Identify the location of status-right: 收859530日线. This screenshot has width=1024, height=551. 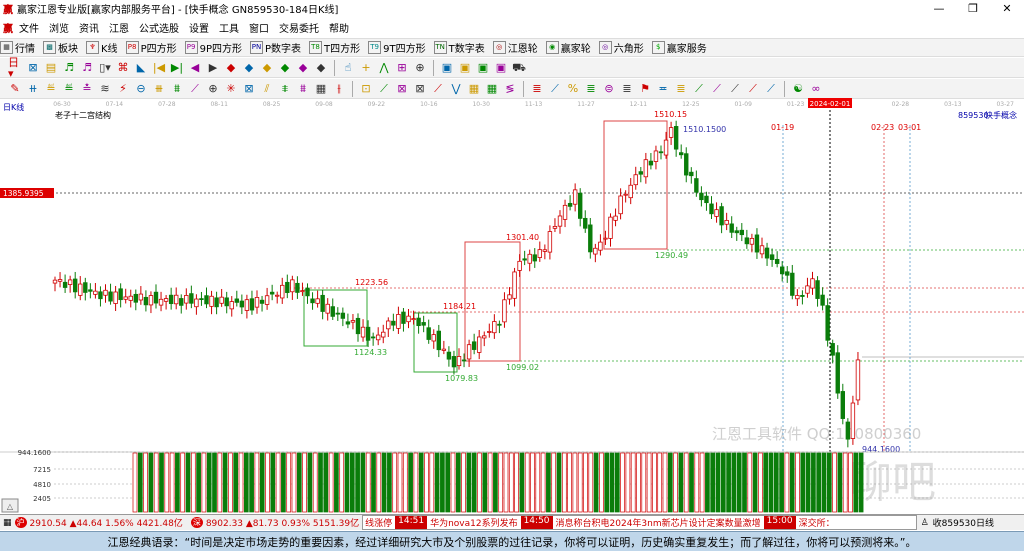
(963, 524).